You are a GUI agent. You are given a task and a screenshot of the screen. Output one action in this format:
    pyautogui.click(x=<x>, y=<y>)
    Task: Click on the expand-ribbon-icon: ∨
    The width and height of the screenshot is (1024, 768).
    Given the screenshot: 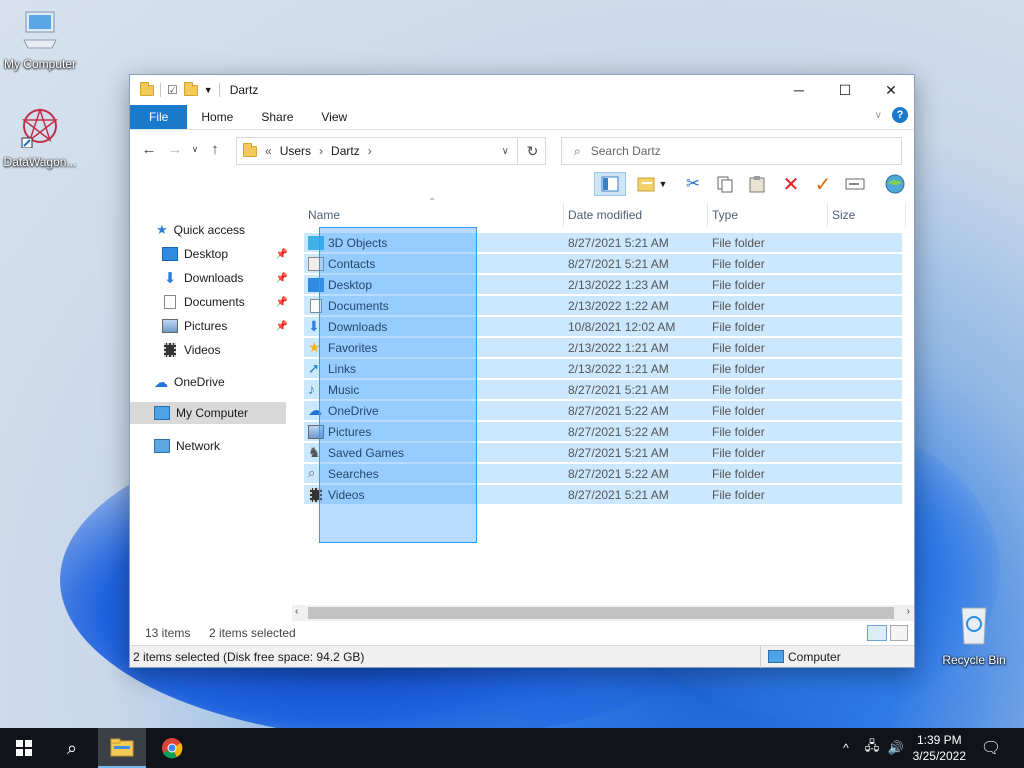 What is the action you would take?
    pyautogui.click(x=878, y=115)
    